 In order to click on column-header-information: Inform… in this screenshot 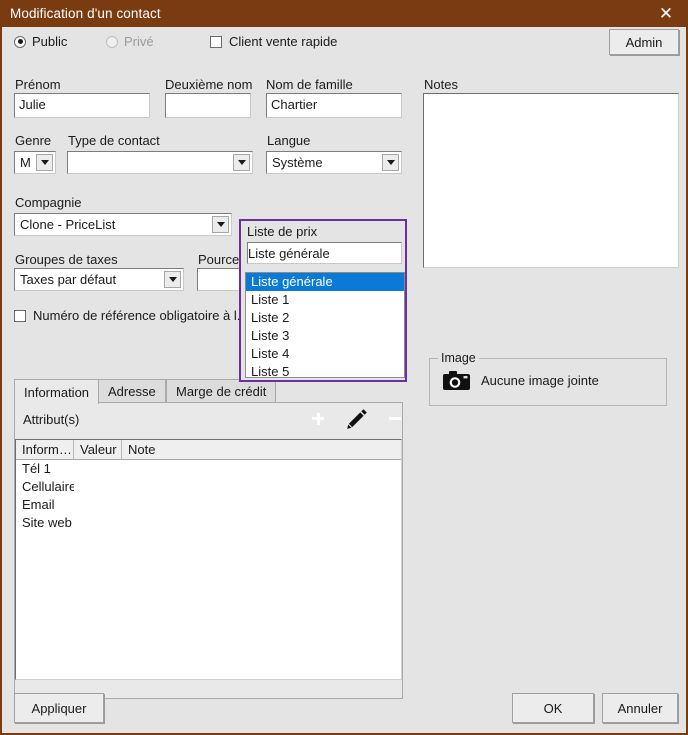, I will do `click(45, 449)`.